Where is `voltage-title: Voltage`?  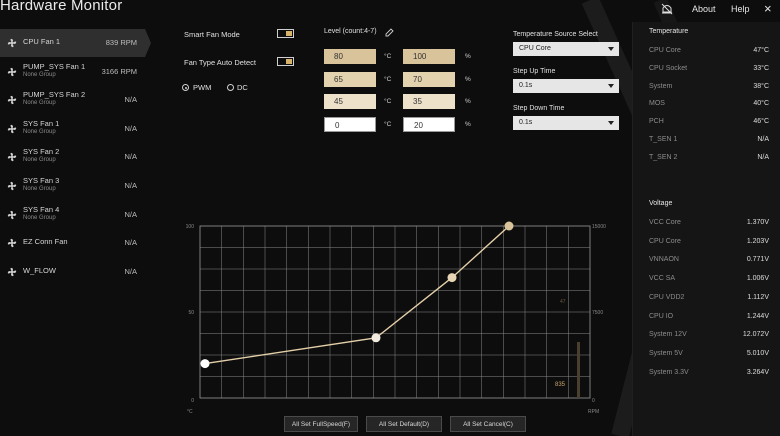
voltage-title: Voltage is located at coordinates (661, 203).